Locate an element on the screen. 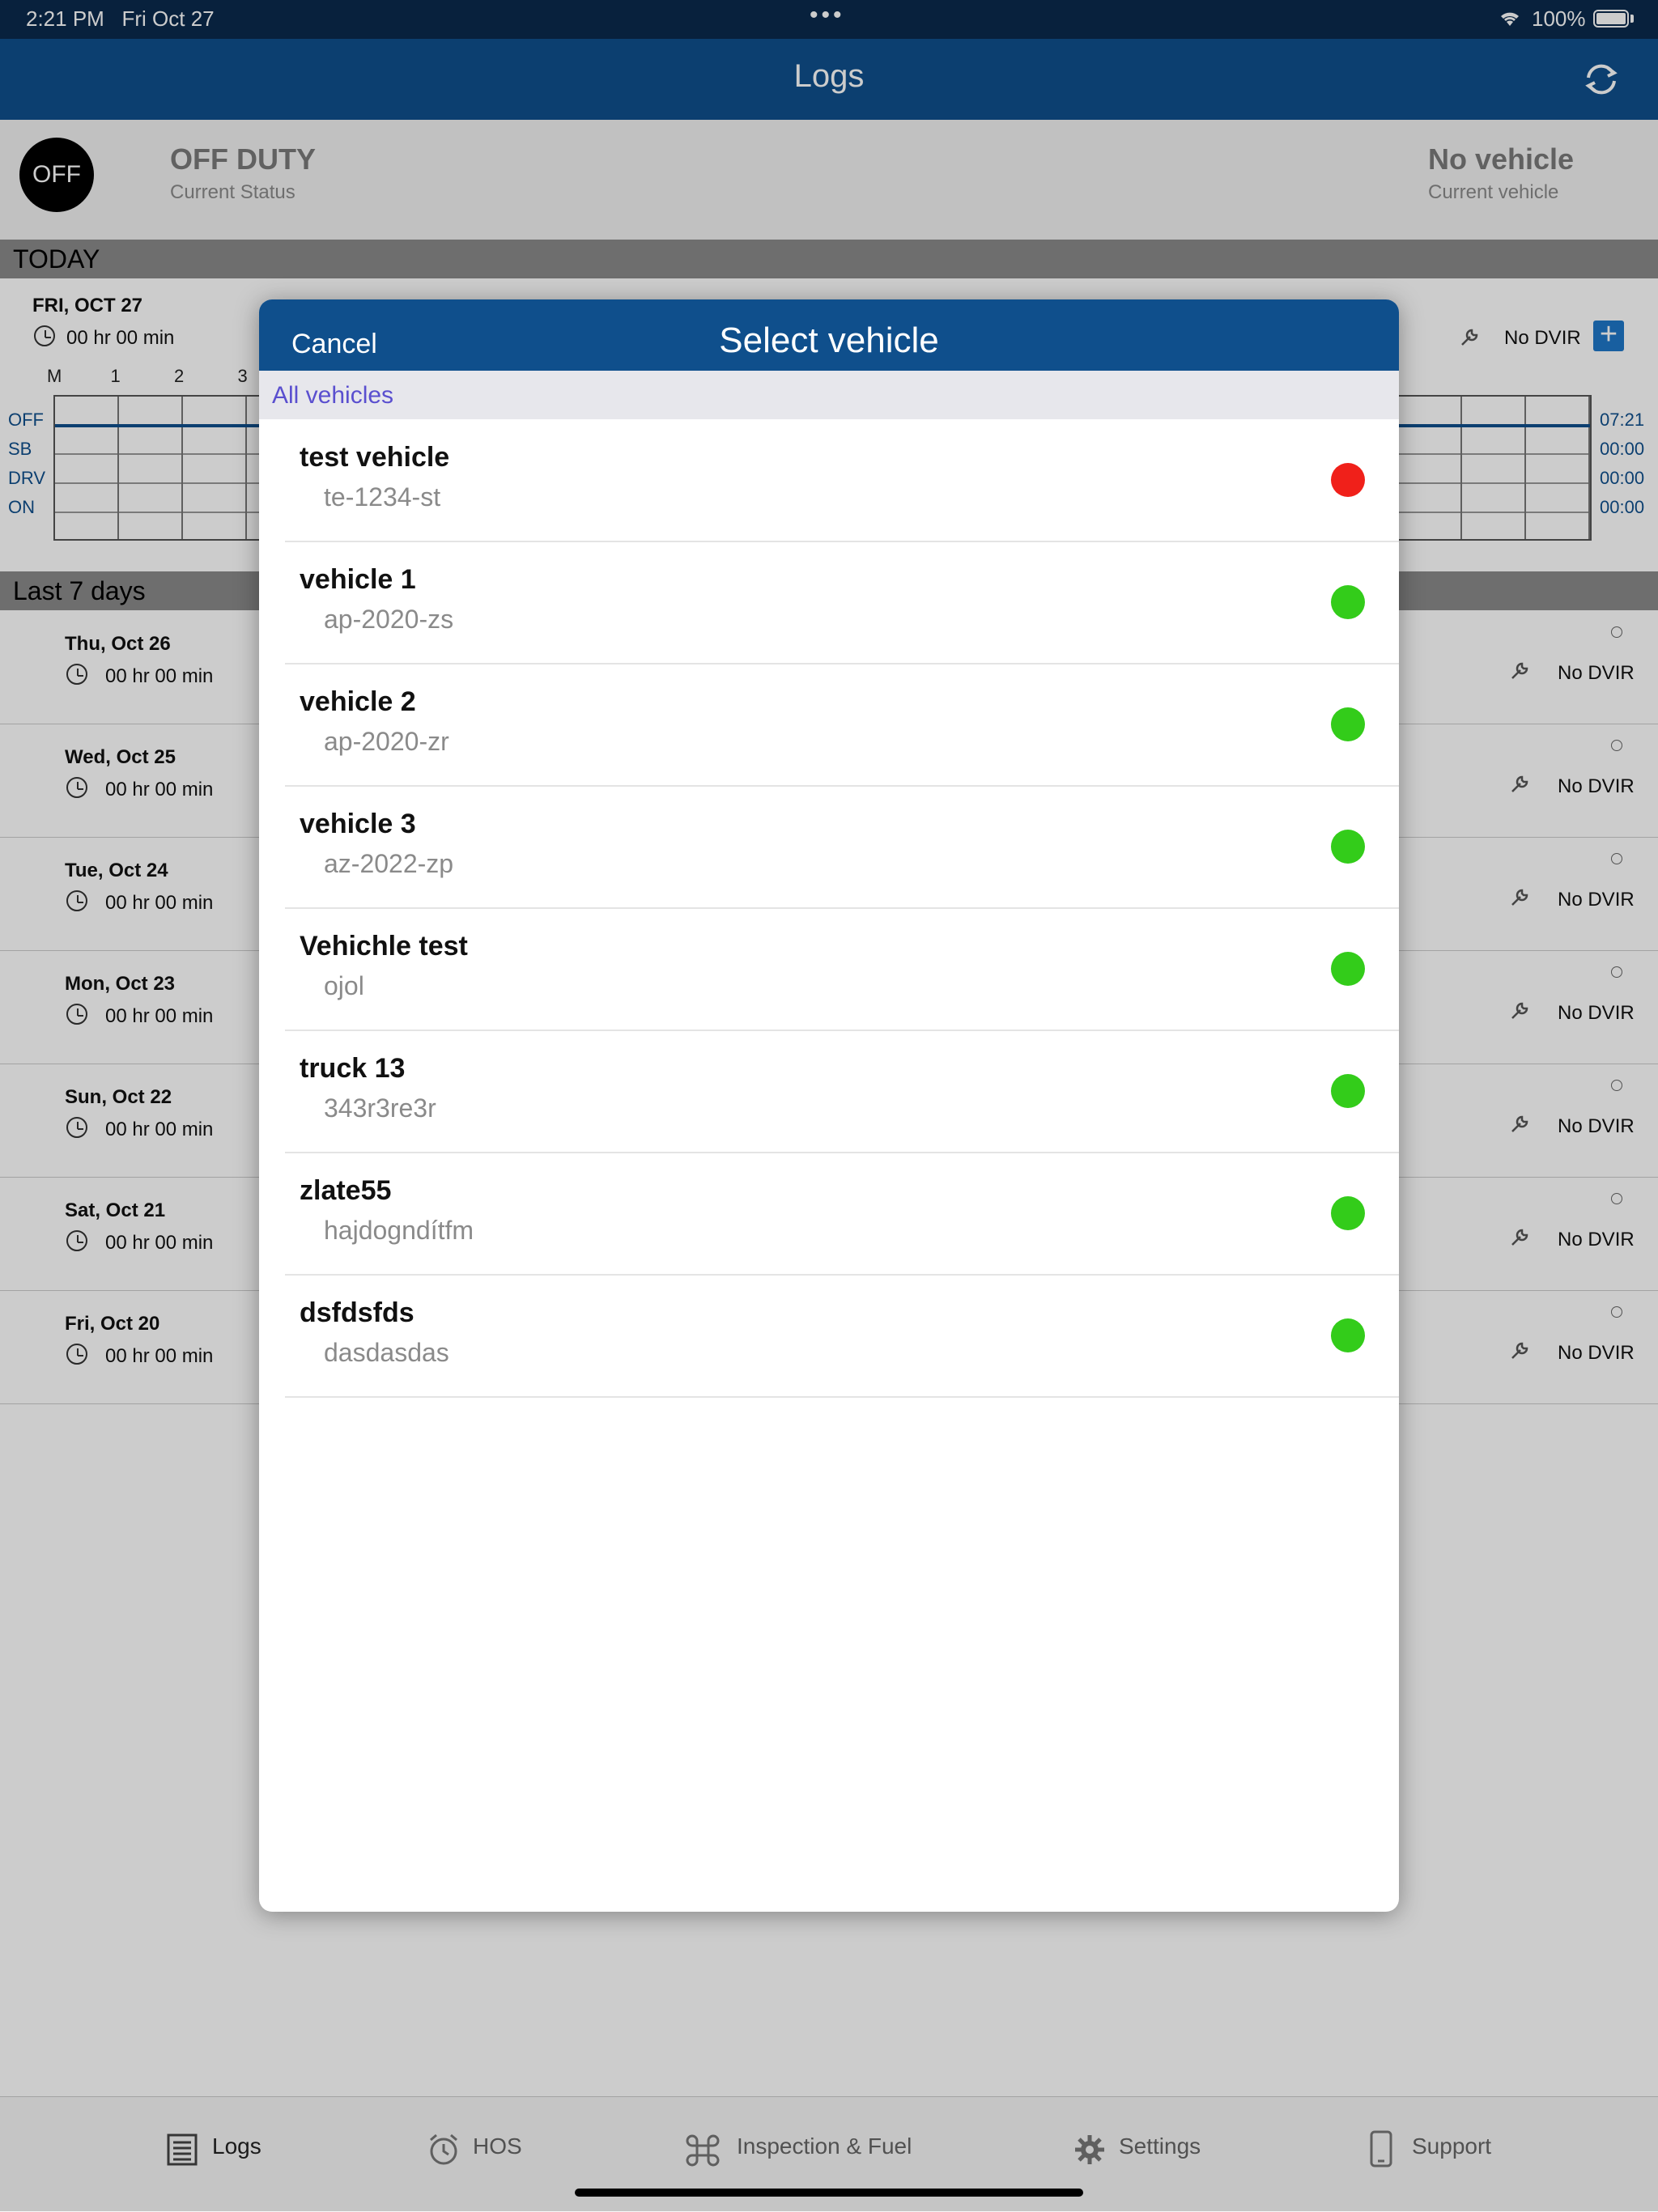 The height and width of the screenshot is (2212, 1658). vehicle-plate: ap-2020-zr is located at coordinates (386, 741).